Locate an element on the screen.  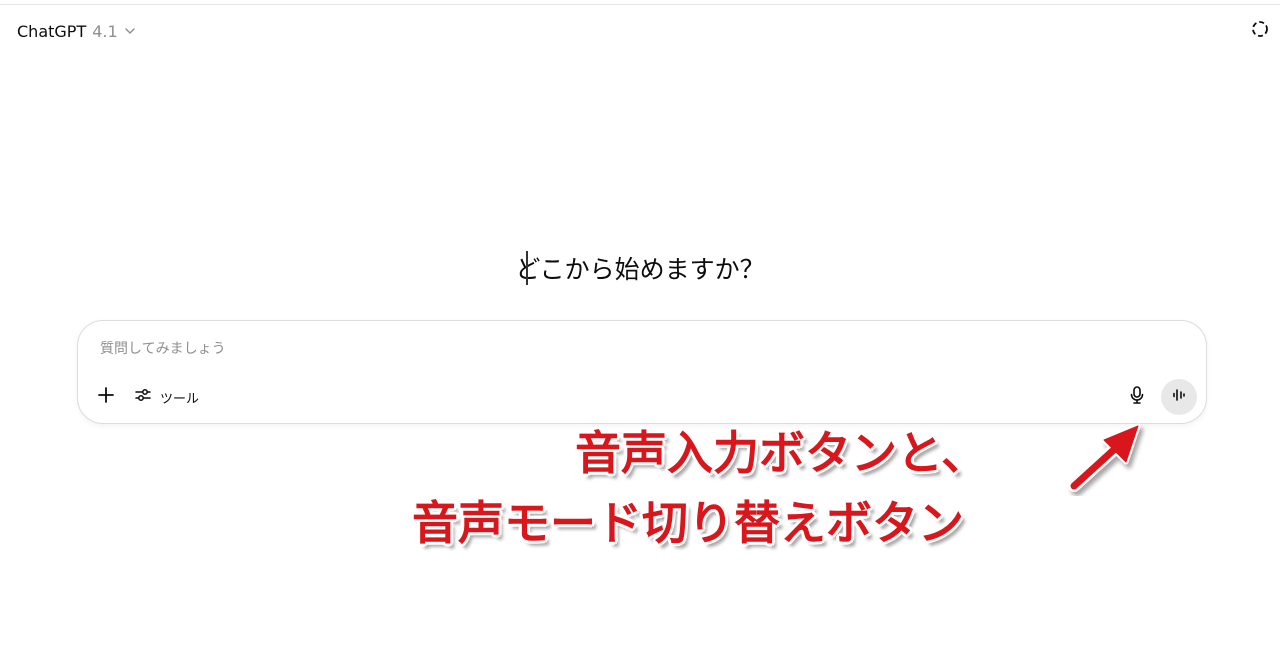
red-arrow-icon is located at coordinates (1106, 456).